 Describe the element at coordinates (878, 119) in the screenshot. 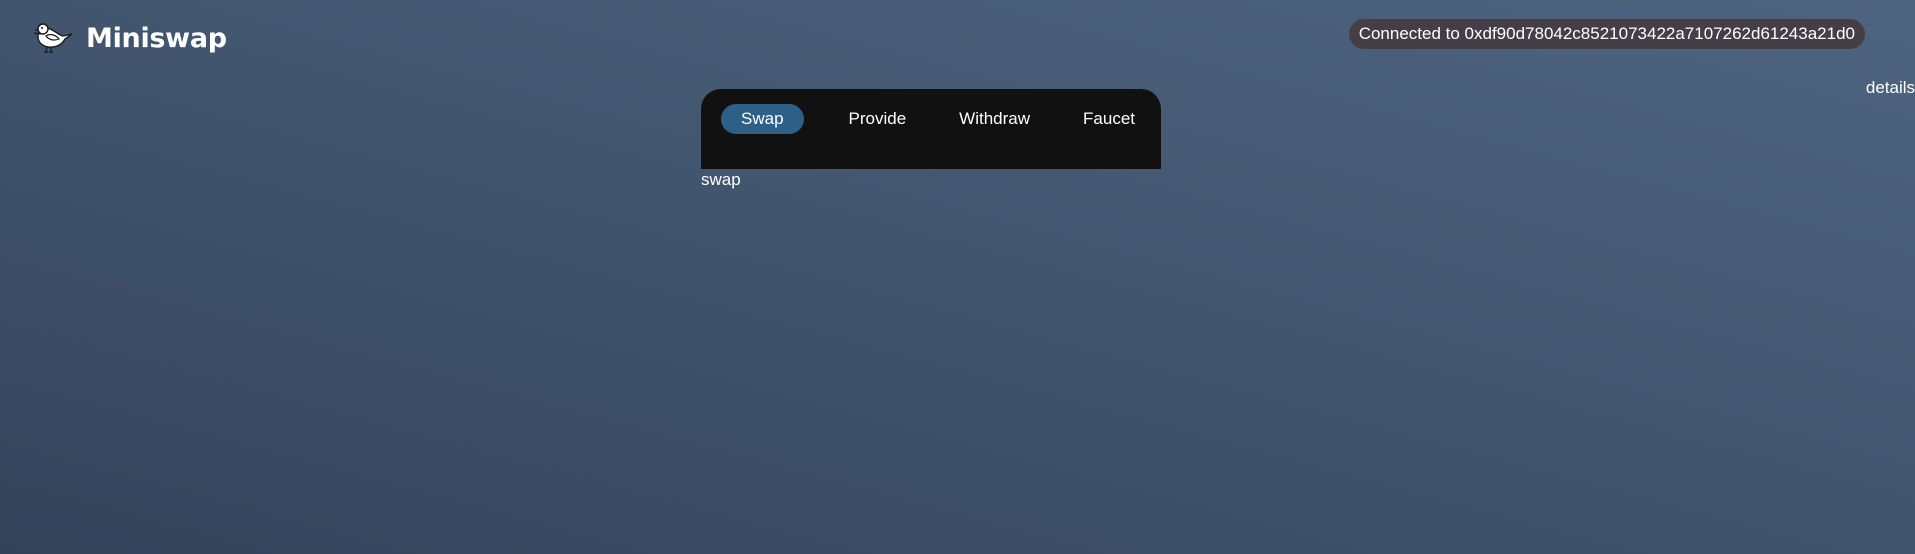

I see `tab-provide: Provide` at that location.